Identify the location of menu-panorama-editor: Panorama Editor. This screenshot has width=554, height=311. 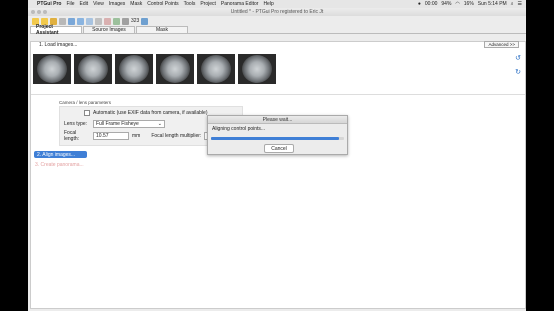
(240, 4).